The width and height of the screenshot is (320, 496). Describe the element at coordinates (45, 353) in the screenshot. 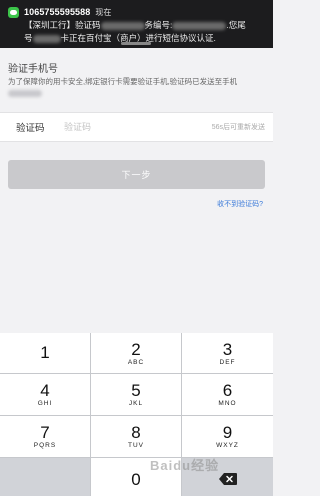

I see `key-1: 1` at that location.